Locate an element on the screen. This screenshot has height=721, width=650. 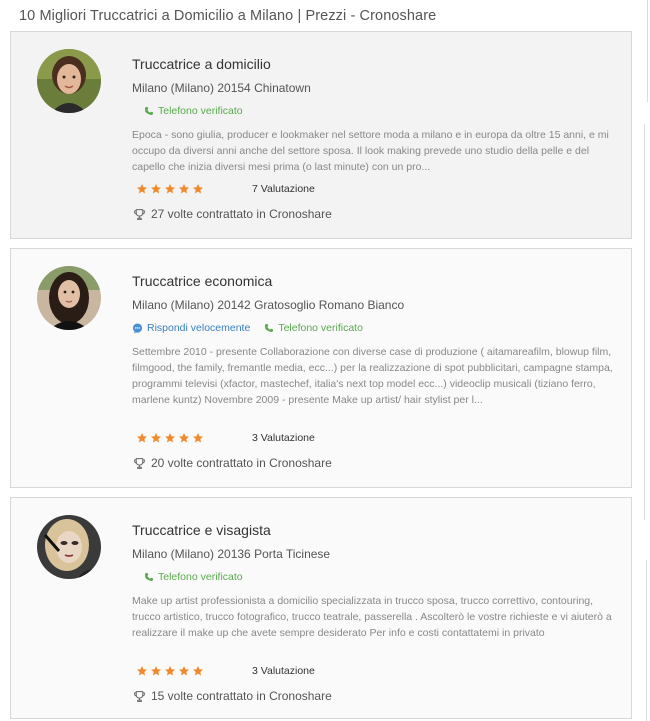
hired-label: 15 volte contrattato in Cronoshare is located at coordinates (241, 696).